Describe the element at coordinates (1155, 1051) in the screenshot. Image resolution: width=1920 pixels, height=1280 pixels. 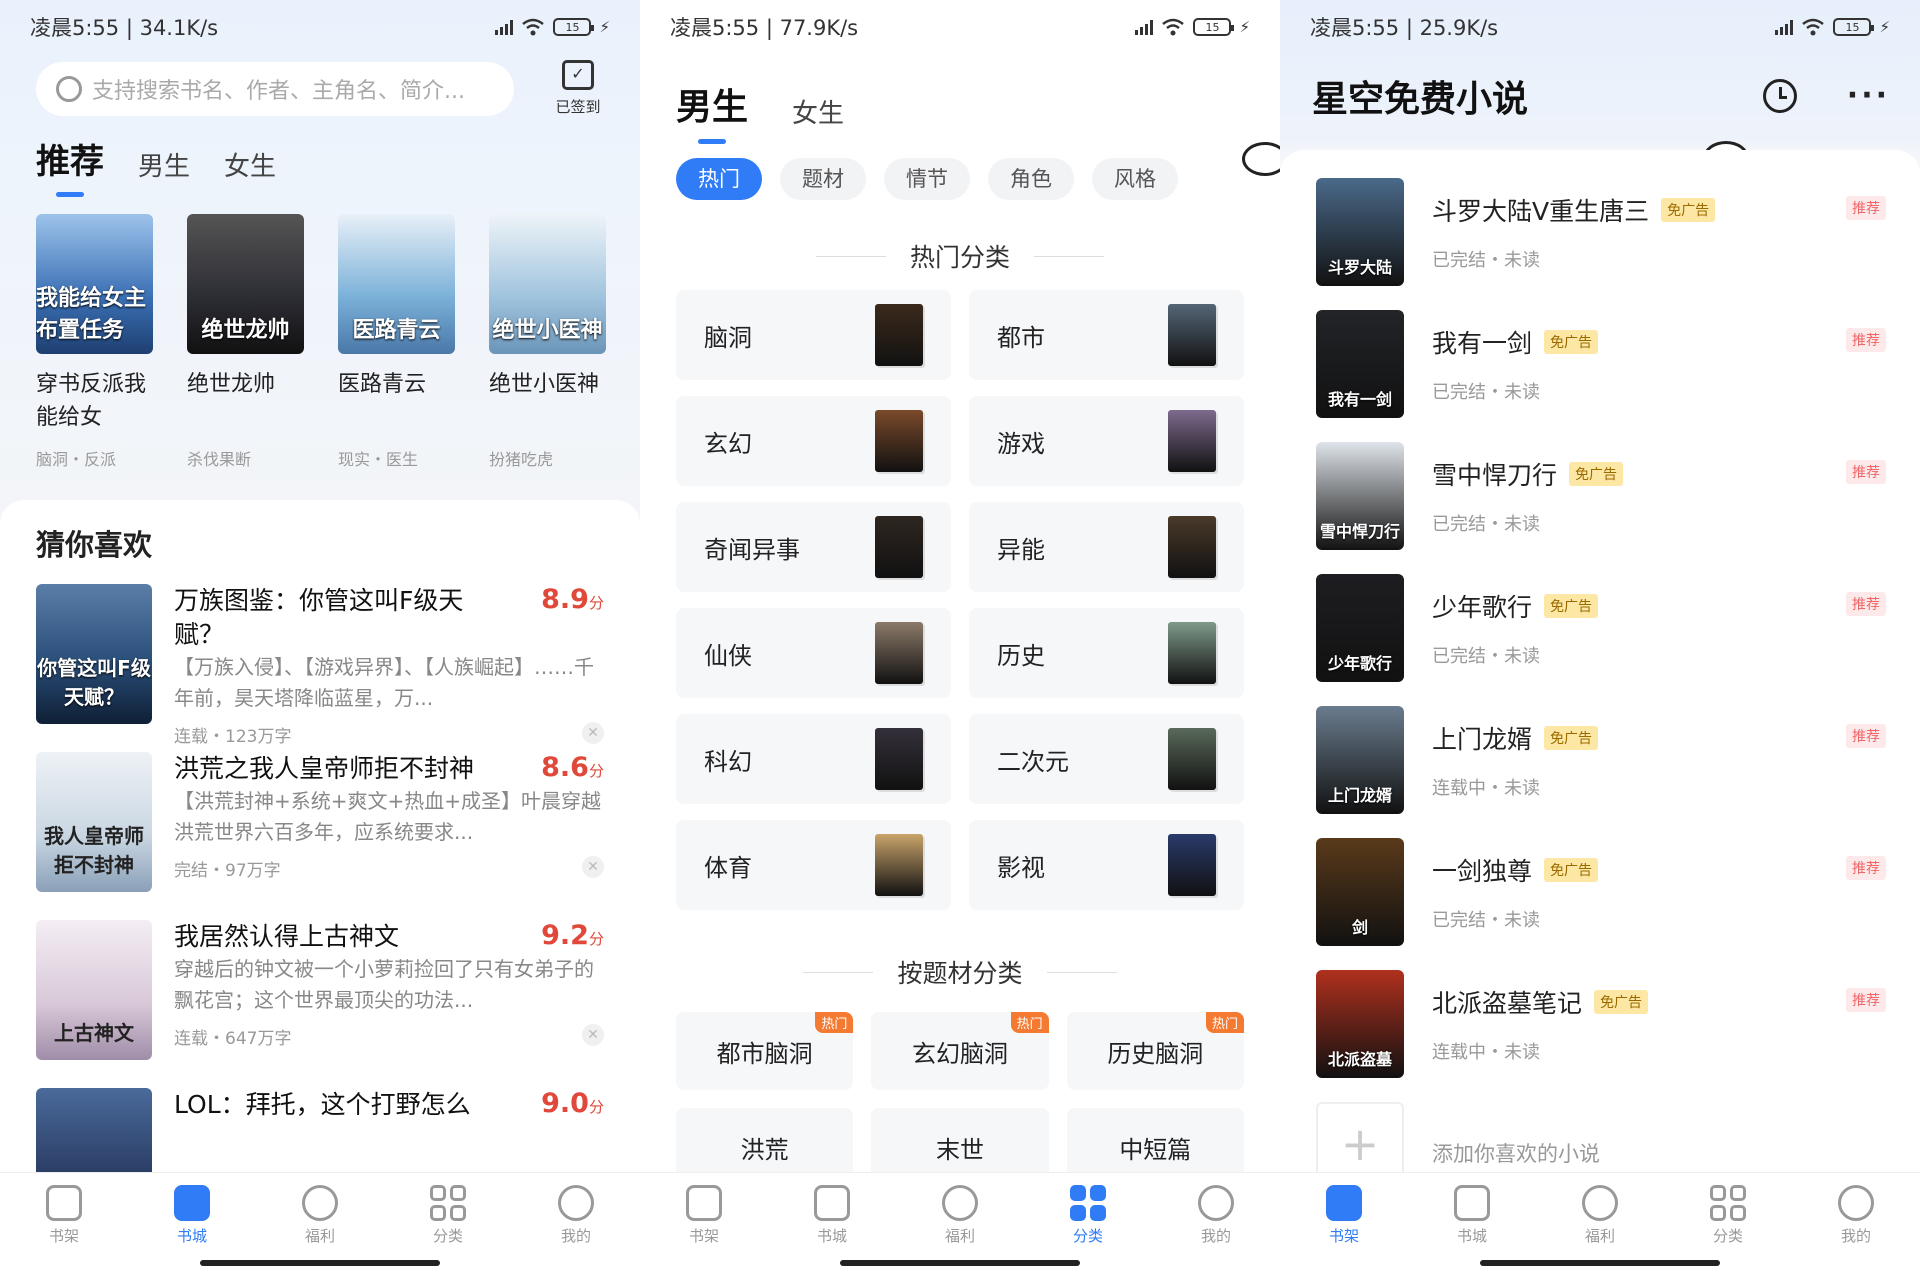
I see `theme-item: 历史脑洞 热门` at that location.